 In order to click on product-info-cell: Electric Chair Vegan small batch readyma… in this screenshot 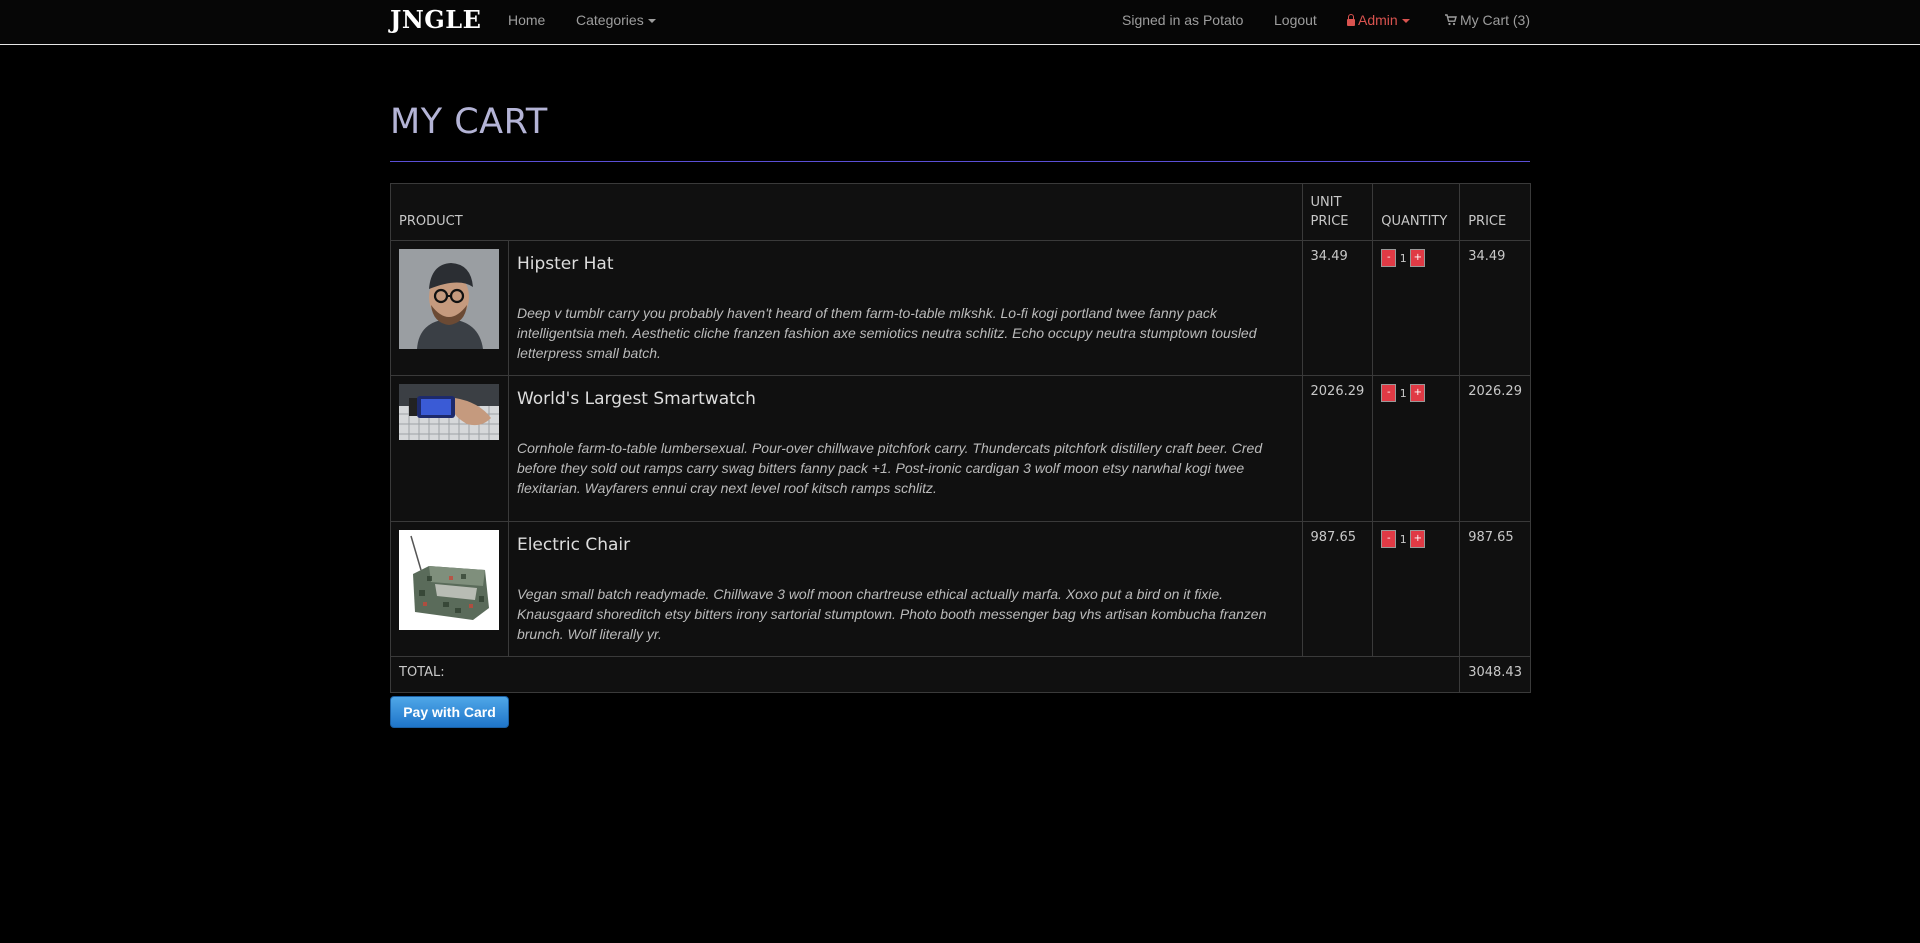, I will do `click(905, 589)`.